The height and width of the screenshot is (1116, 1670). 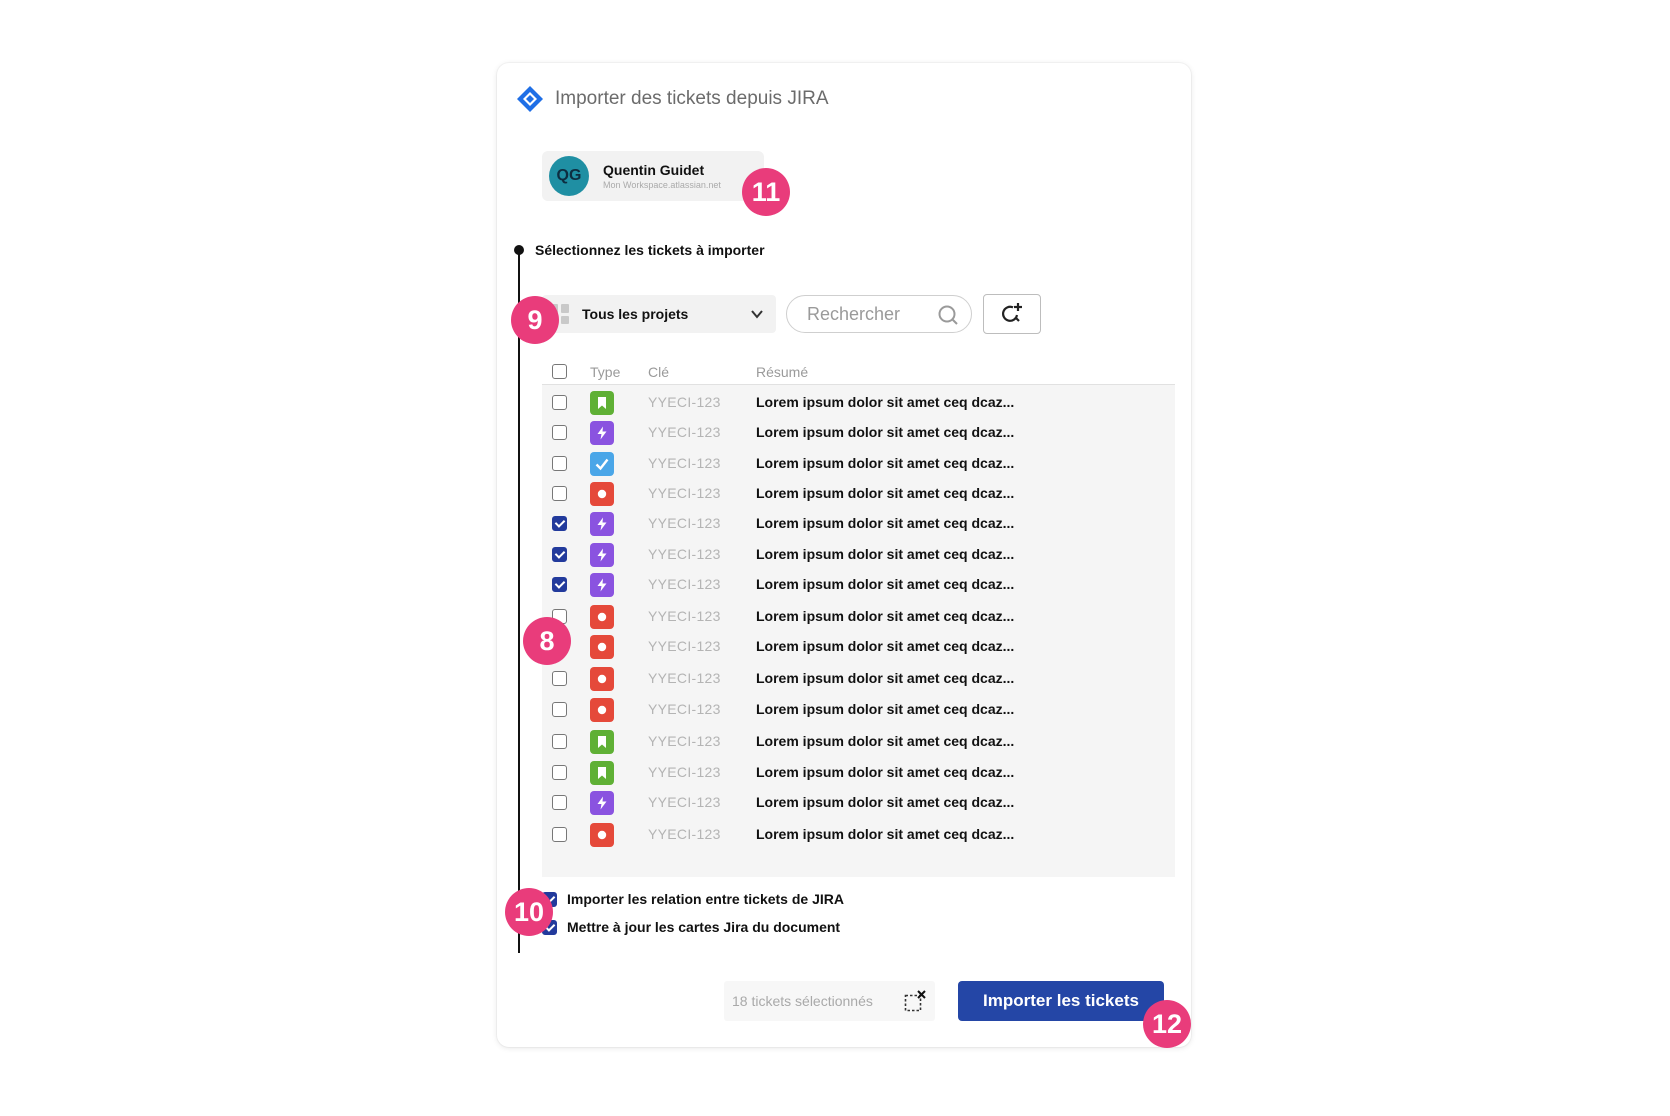 I want to click on dialog-header: Importer des tickets depuis JIRA, so click(x=672, y=99).